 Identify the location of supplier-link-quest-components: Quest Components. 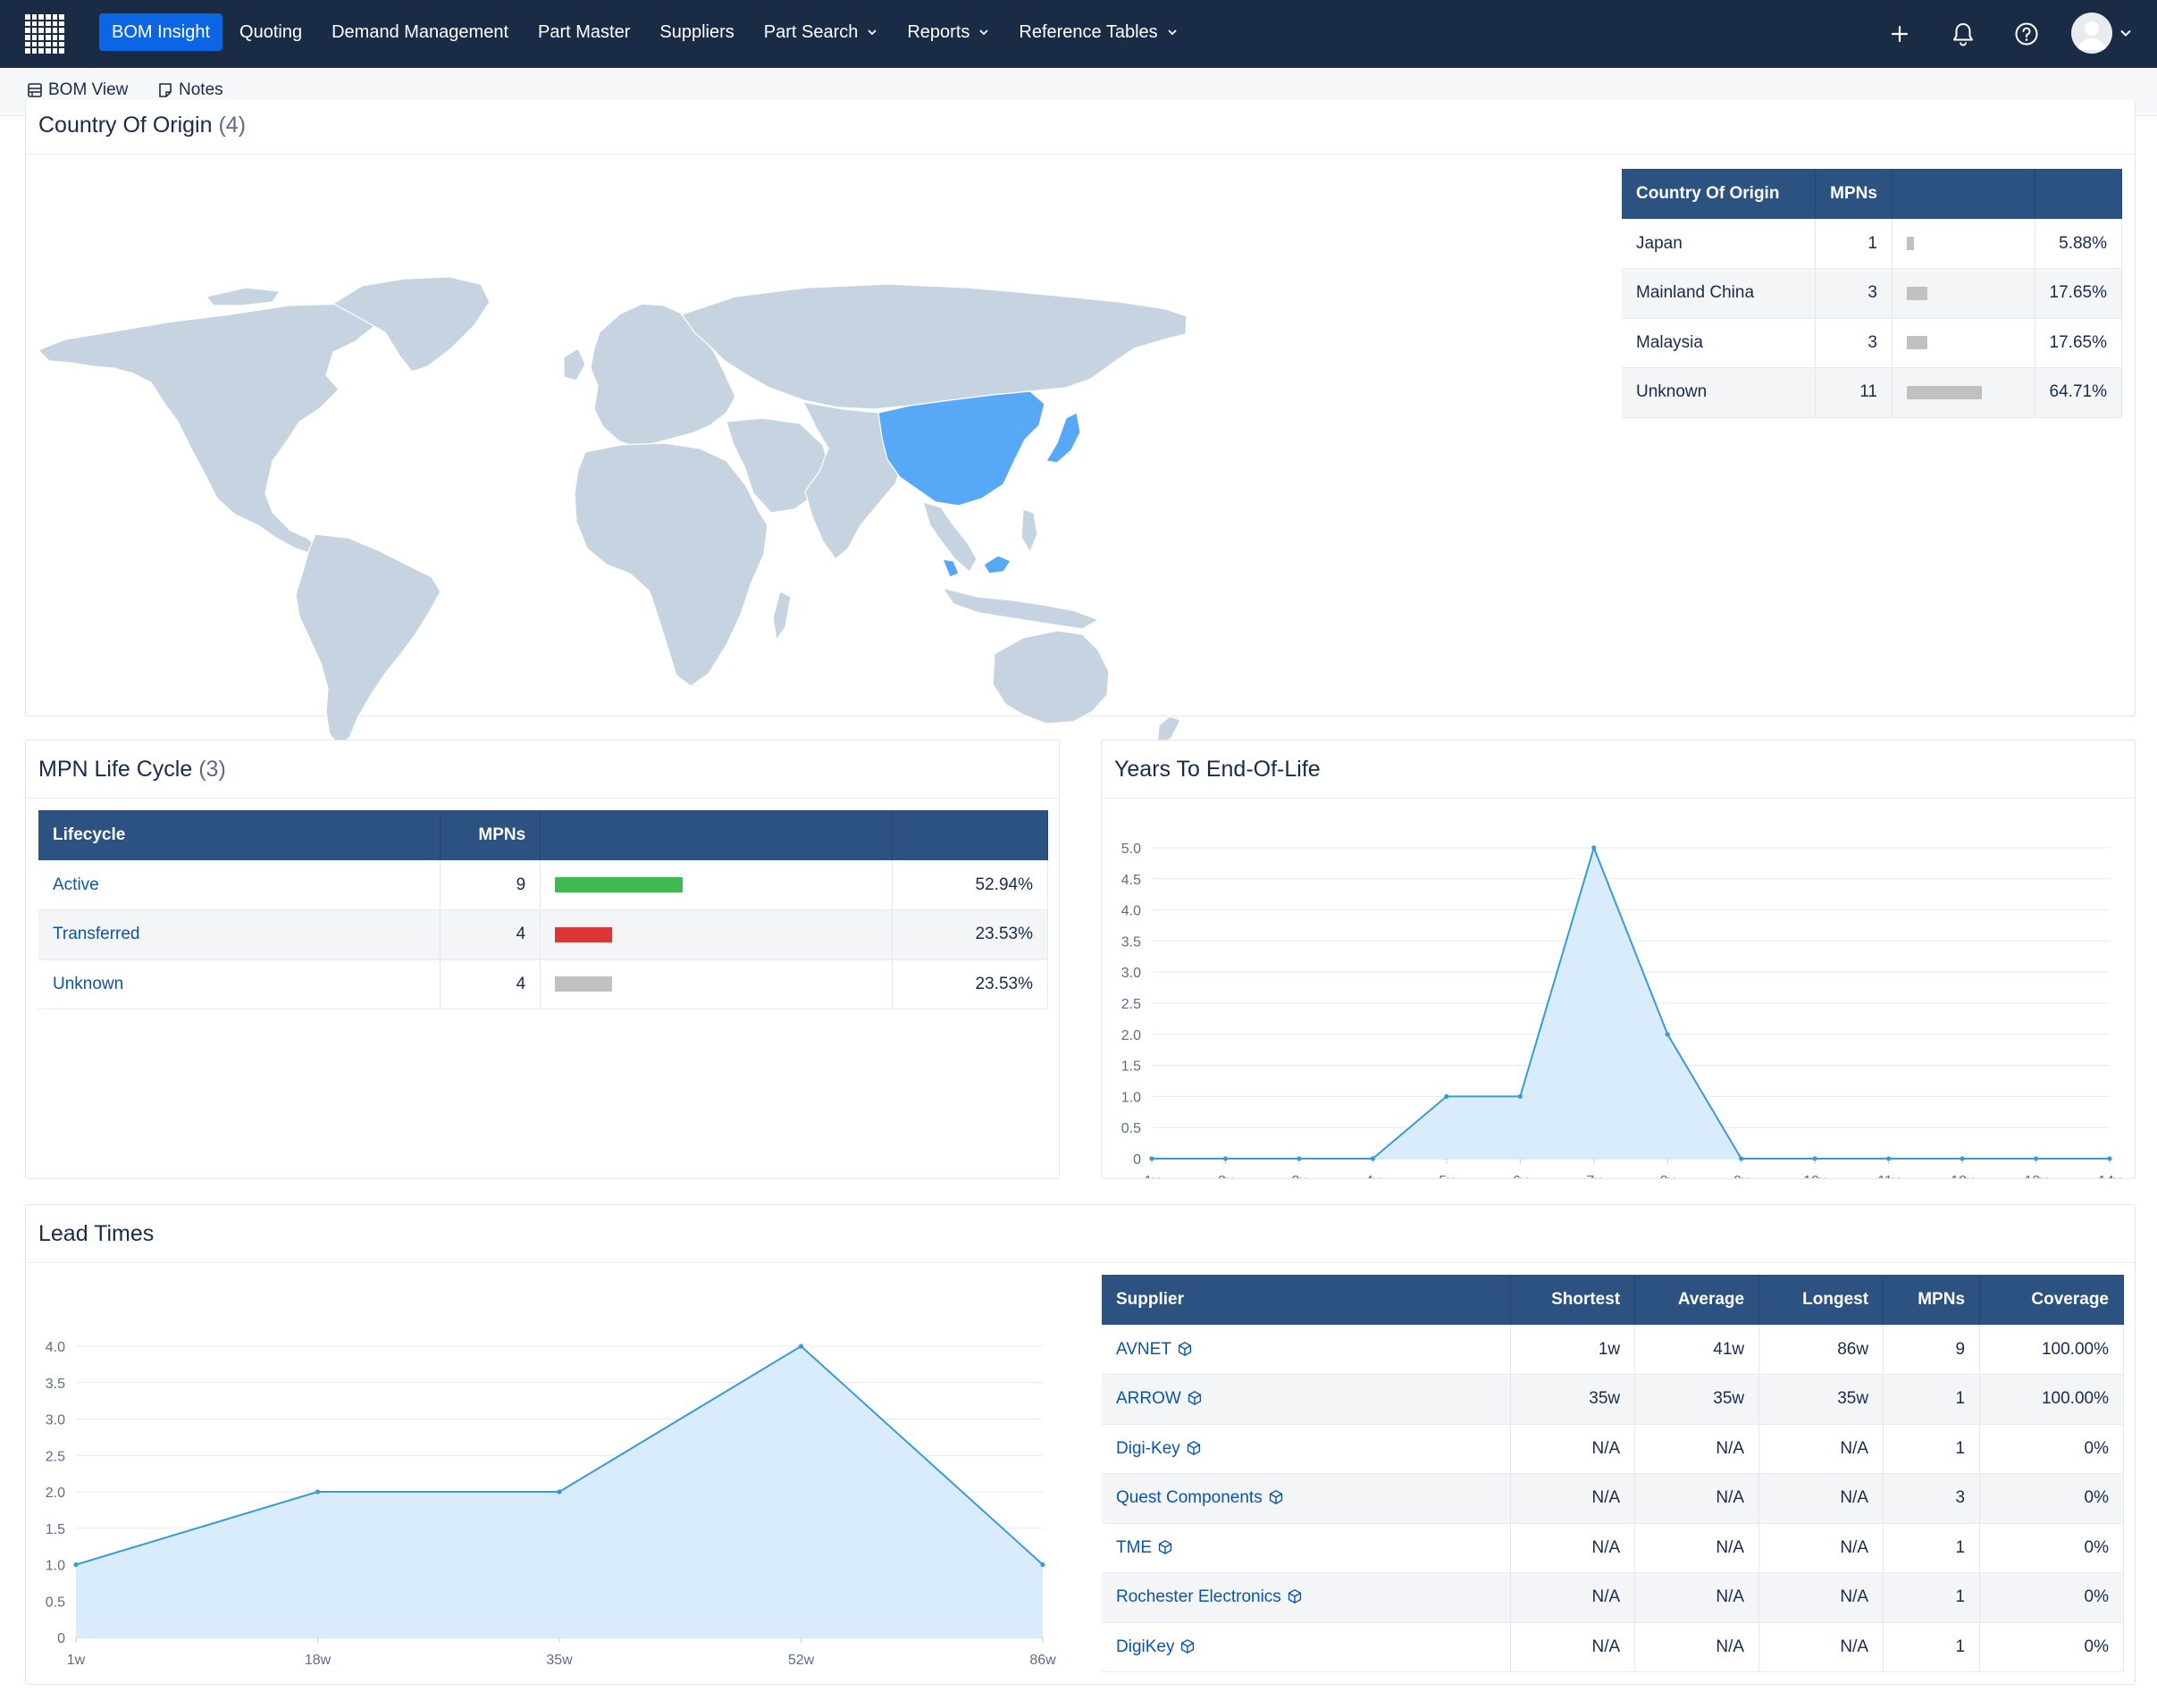
(1307, 1498).